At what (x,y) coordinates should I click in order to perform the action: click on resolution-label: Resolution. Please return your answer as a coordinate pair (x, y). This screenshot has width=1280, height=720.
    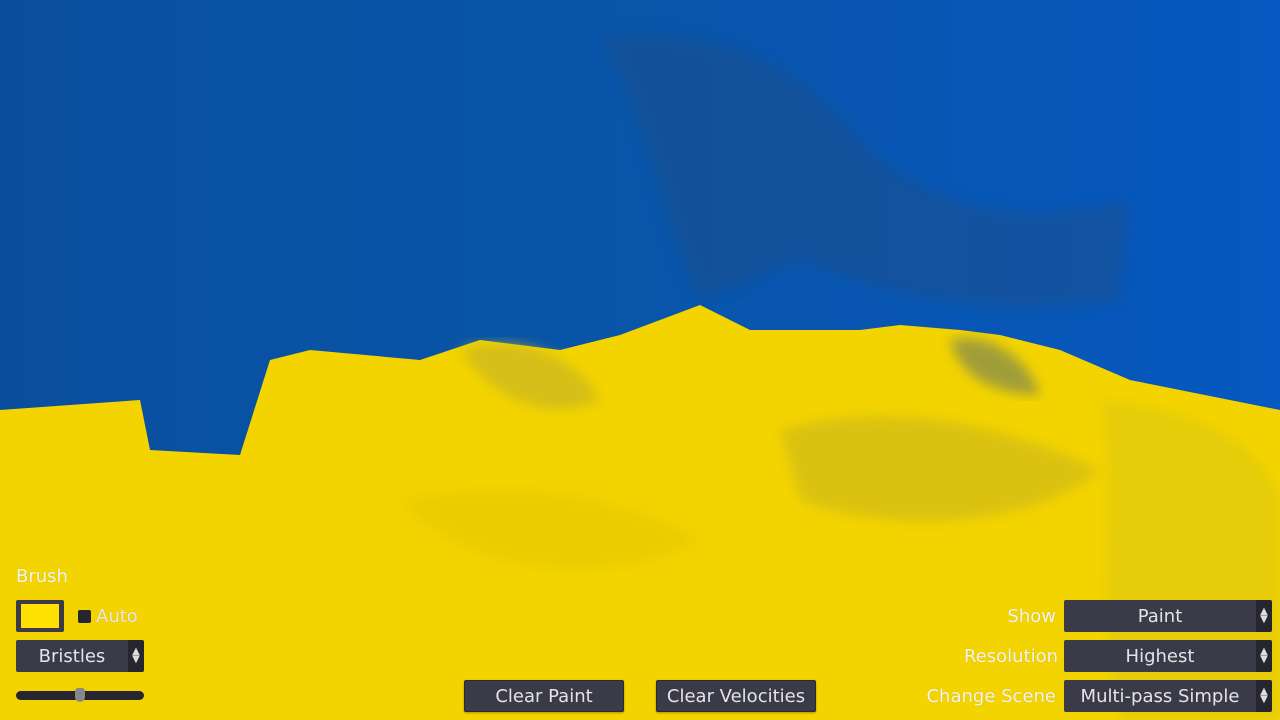
    Looking at the image, I should click on (1010, 656).